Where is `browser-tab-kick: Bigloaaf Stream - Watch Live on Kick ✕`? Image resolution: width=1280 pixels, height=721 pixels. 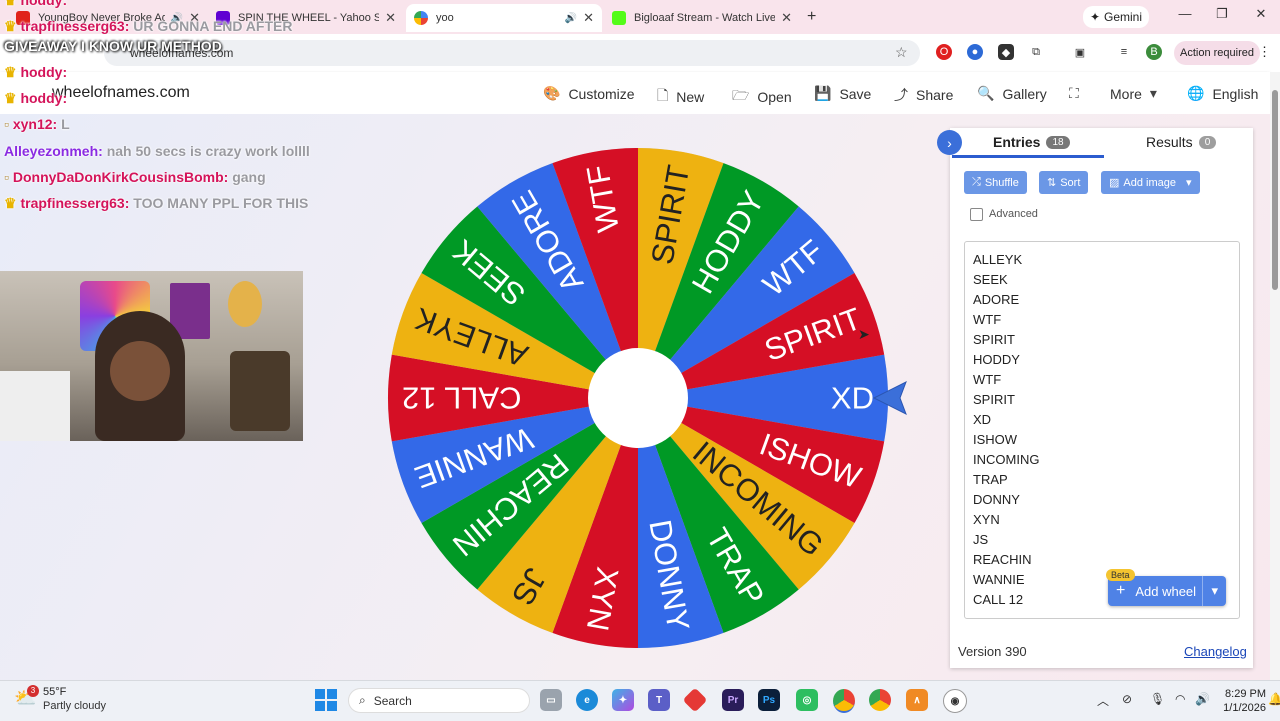 browser-tab-kick: Bigloaaf Stream - Watch Live on Kick ✕ is located at coordinates (702, 18).